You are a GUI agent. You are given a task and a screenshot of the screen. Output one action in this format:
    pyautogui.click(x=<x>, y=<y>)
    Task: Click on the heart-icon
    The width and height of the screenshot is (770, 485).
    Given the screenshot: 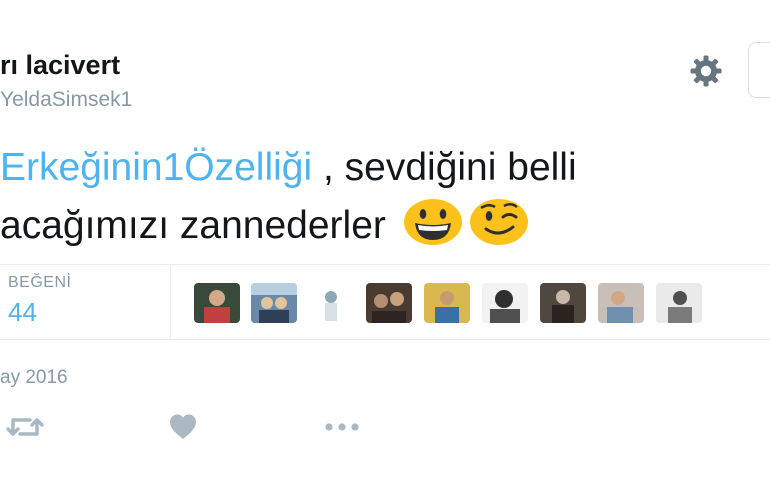 What is the action you would take?
    pyautogui.click(x=183, y=429)
    